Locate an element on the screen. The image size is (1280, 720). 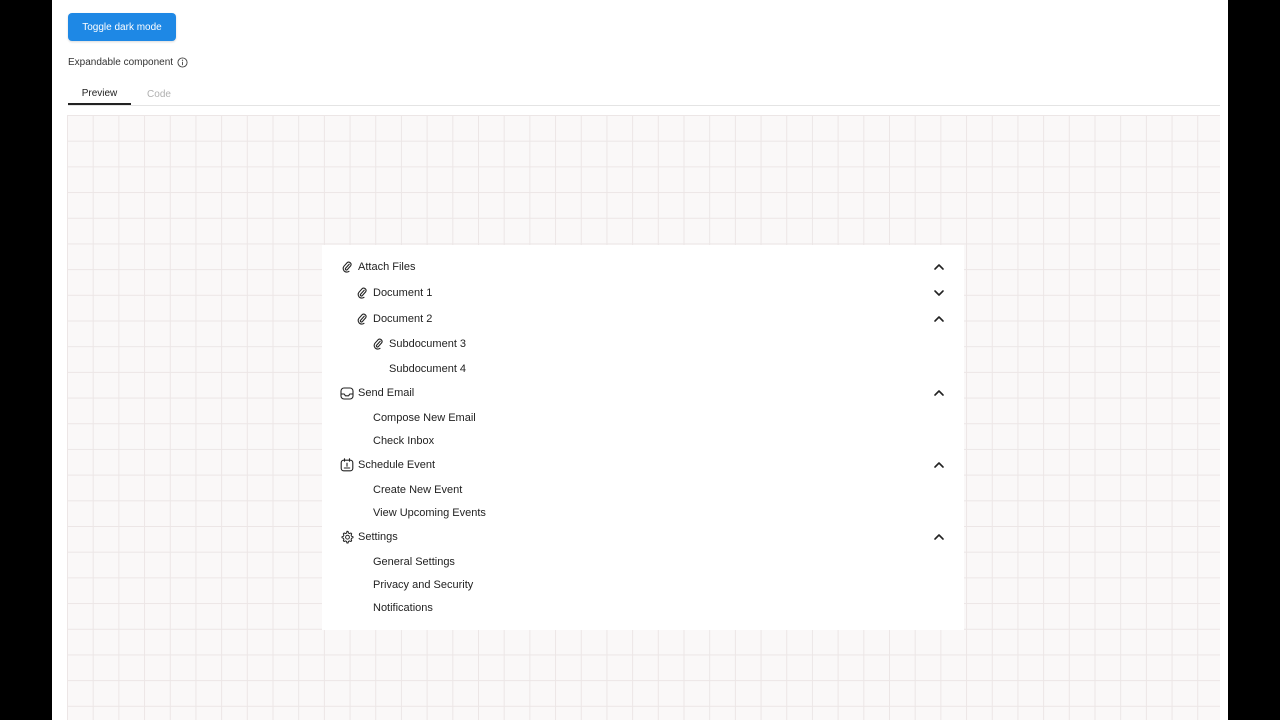
info-icon is located at coordinates (182, 62).